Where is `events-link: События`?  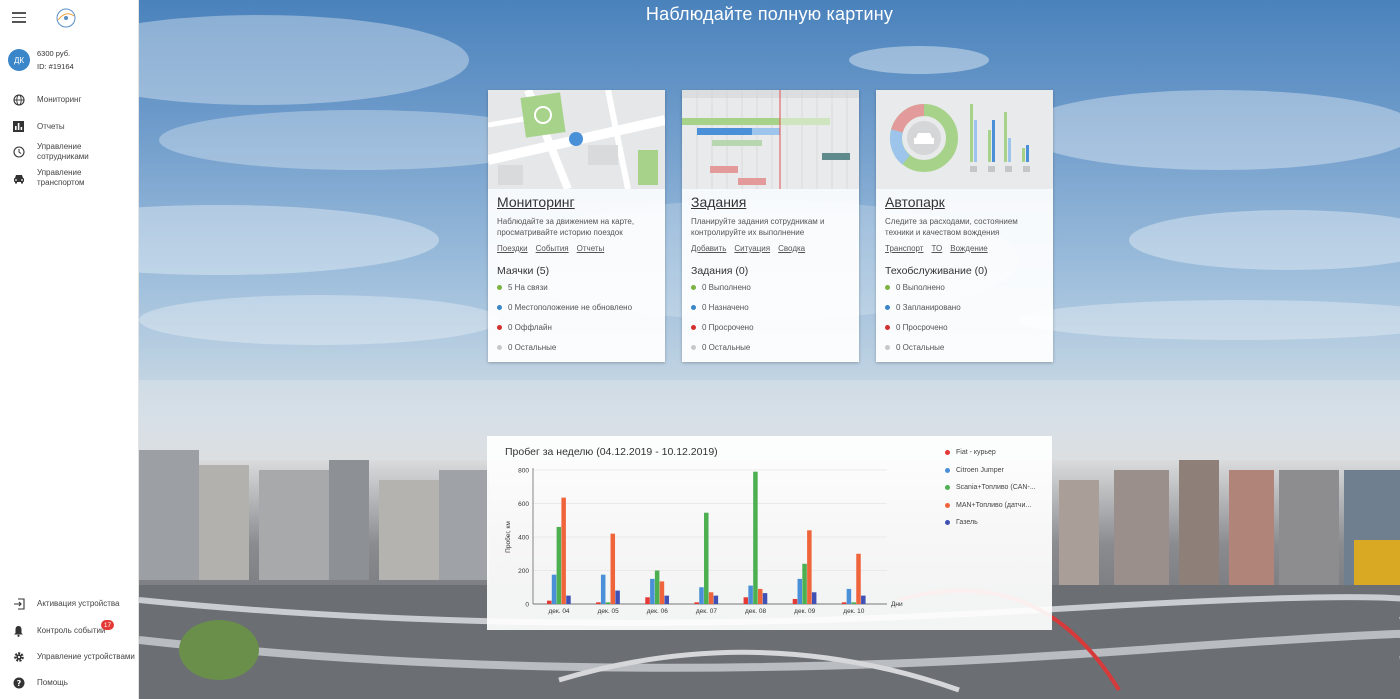
events-link: События is located at coordinates (552, 248).